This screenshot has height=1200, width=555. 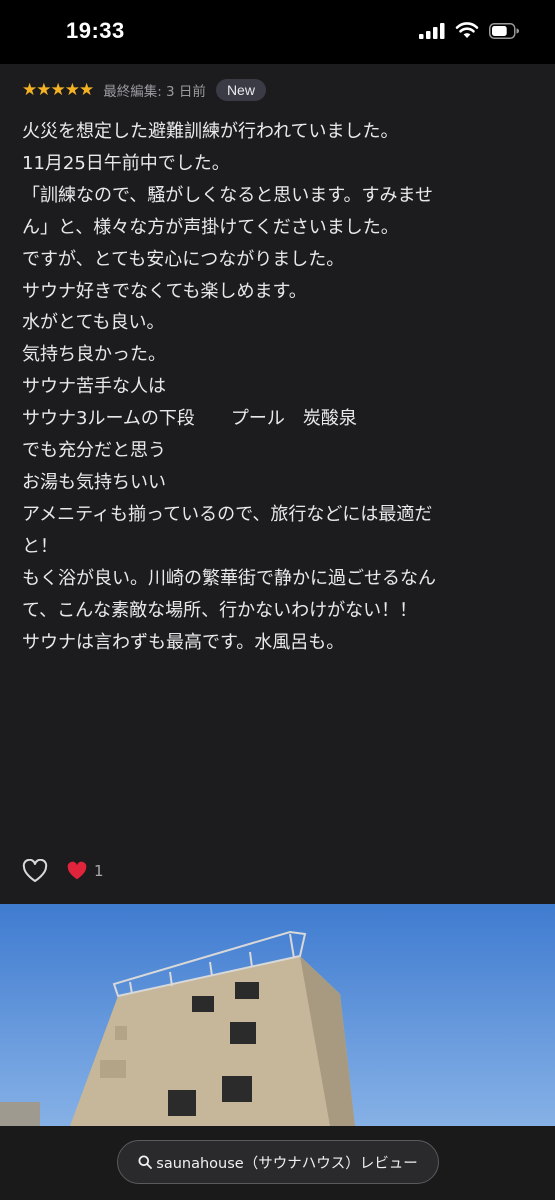 I want to click on red-heart-icon, so click(x=77, y=870).